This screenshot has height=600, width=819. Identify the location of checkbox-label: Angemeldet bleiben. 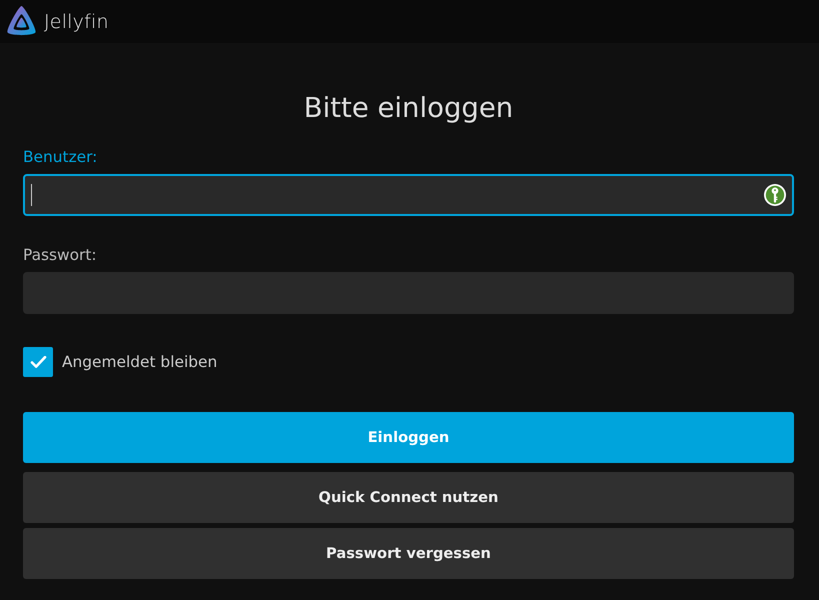
(140, 362).